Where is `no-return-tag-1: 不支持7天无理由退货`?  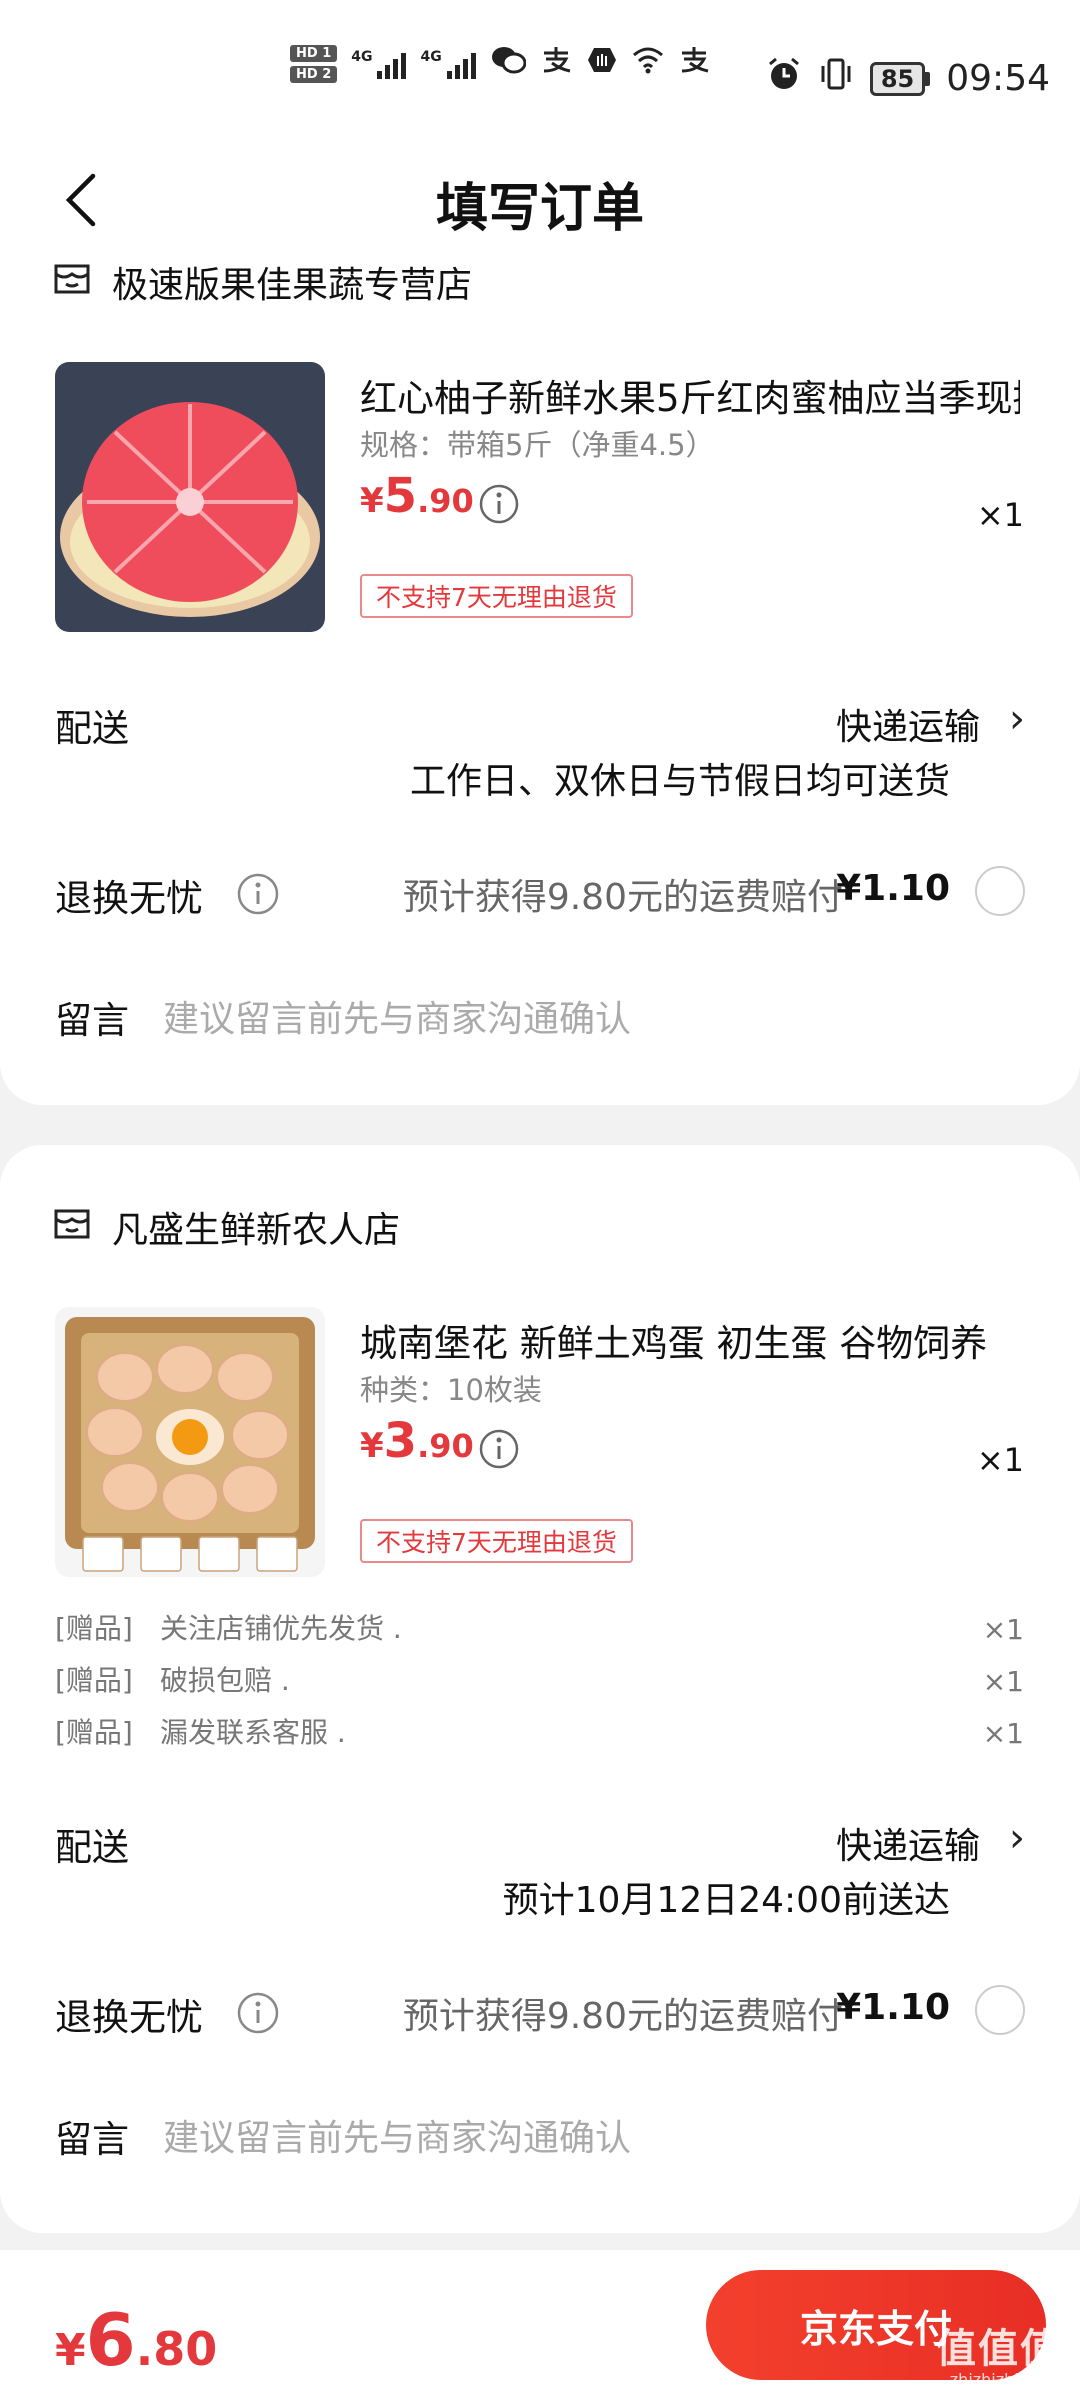
no-return-tag-1: 不支持7天无理由退货 is located at coordinates (496, 596).